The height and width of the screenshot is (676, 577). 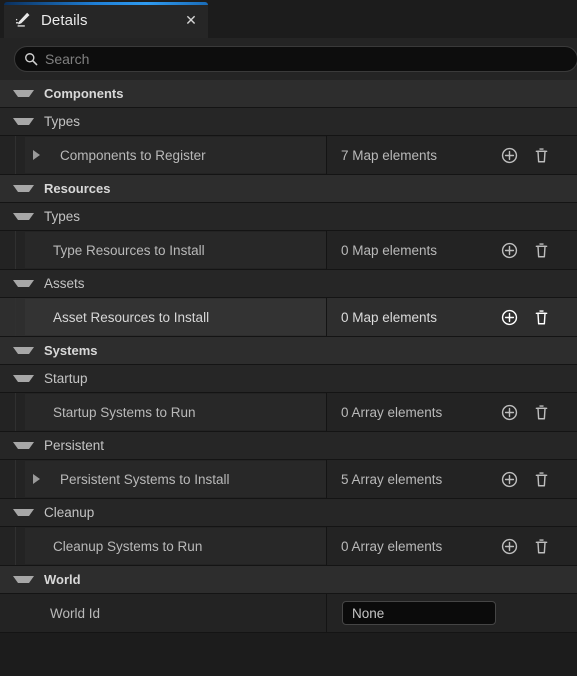 I want to click on property-type-resources-to-install: Type Resources to Install 0 Map elements, so click(x=288, y=250).